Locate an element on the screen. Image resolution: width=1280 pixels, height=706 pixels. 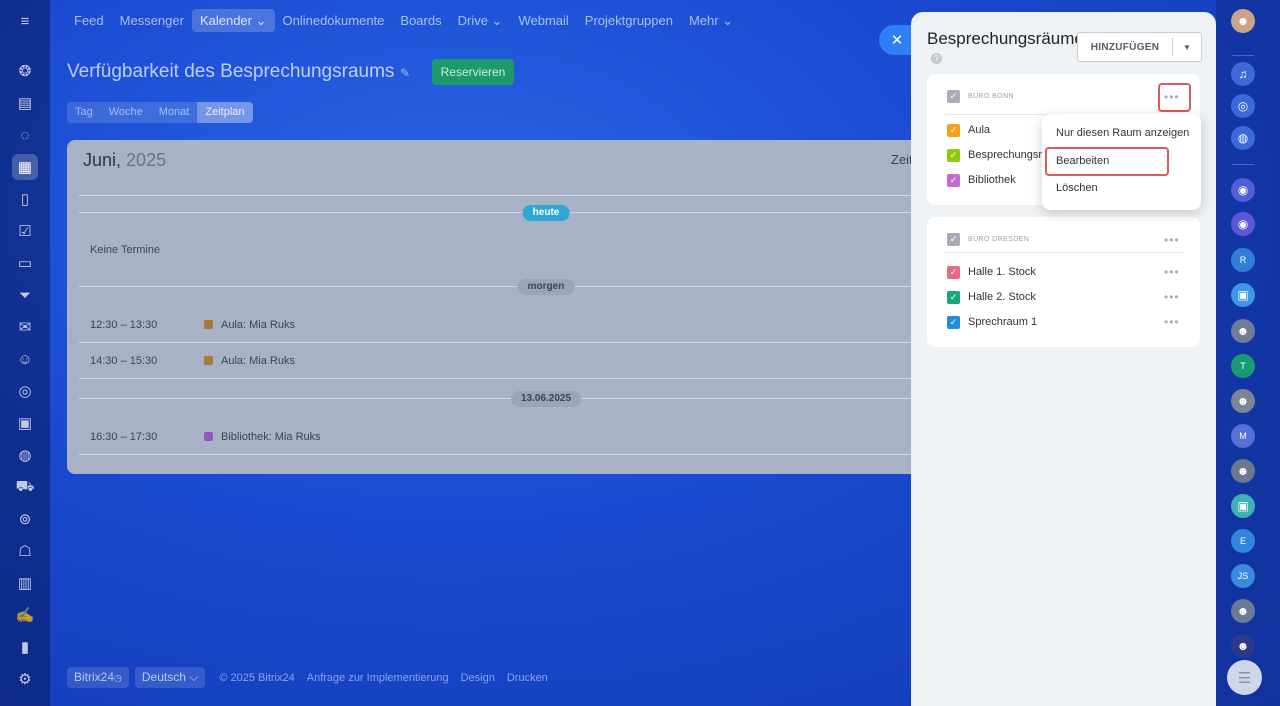
users-icon: ☺ is located at coordinates (25, 359).